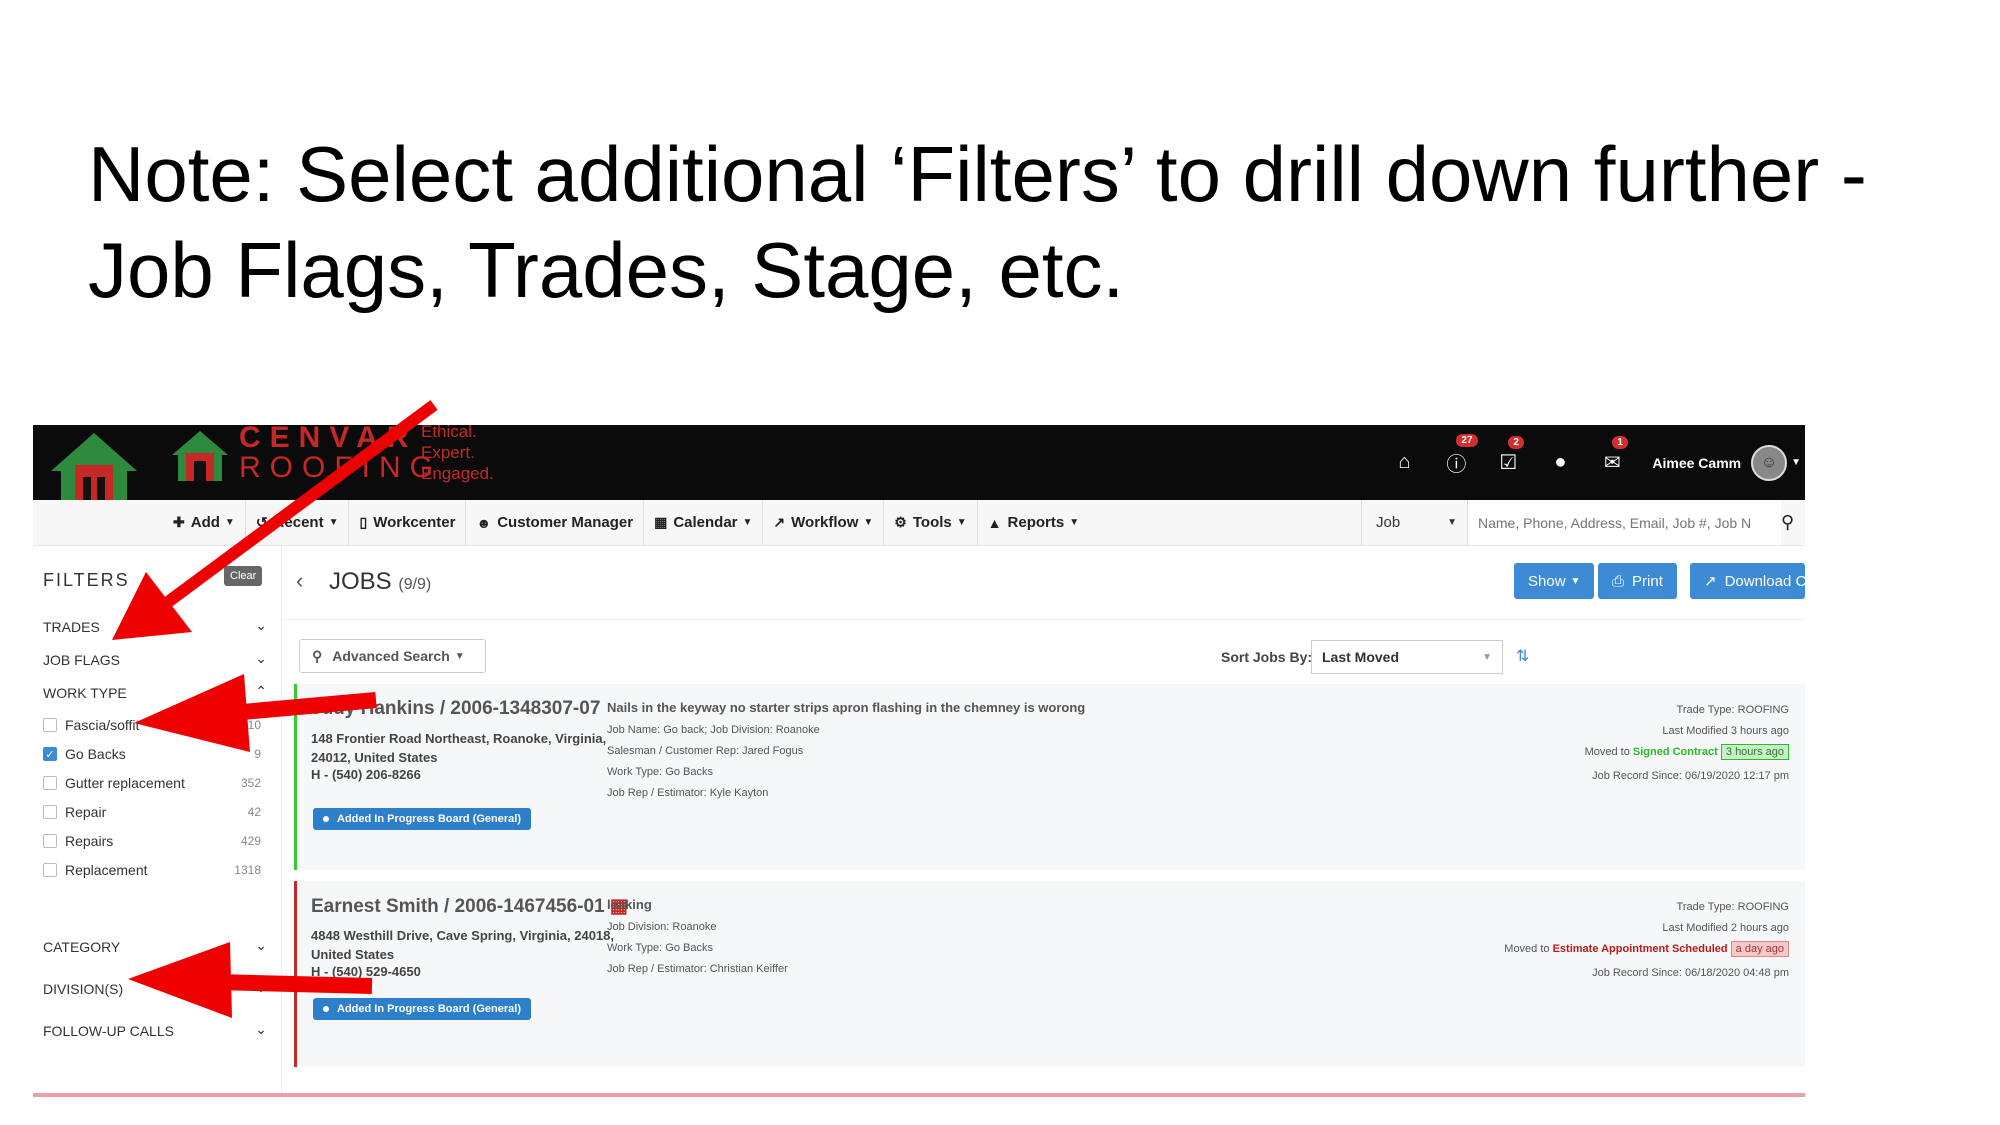 This screenshot has width=2000, height=1125. I want to click on gear-icon: ⚙, so click(900, 522).